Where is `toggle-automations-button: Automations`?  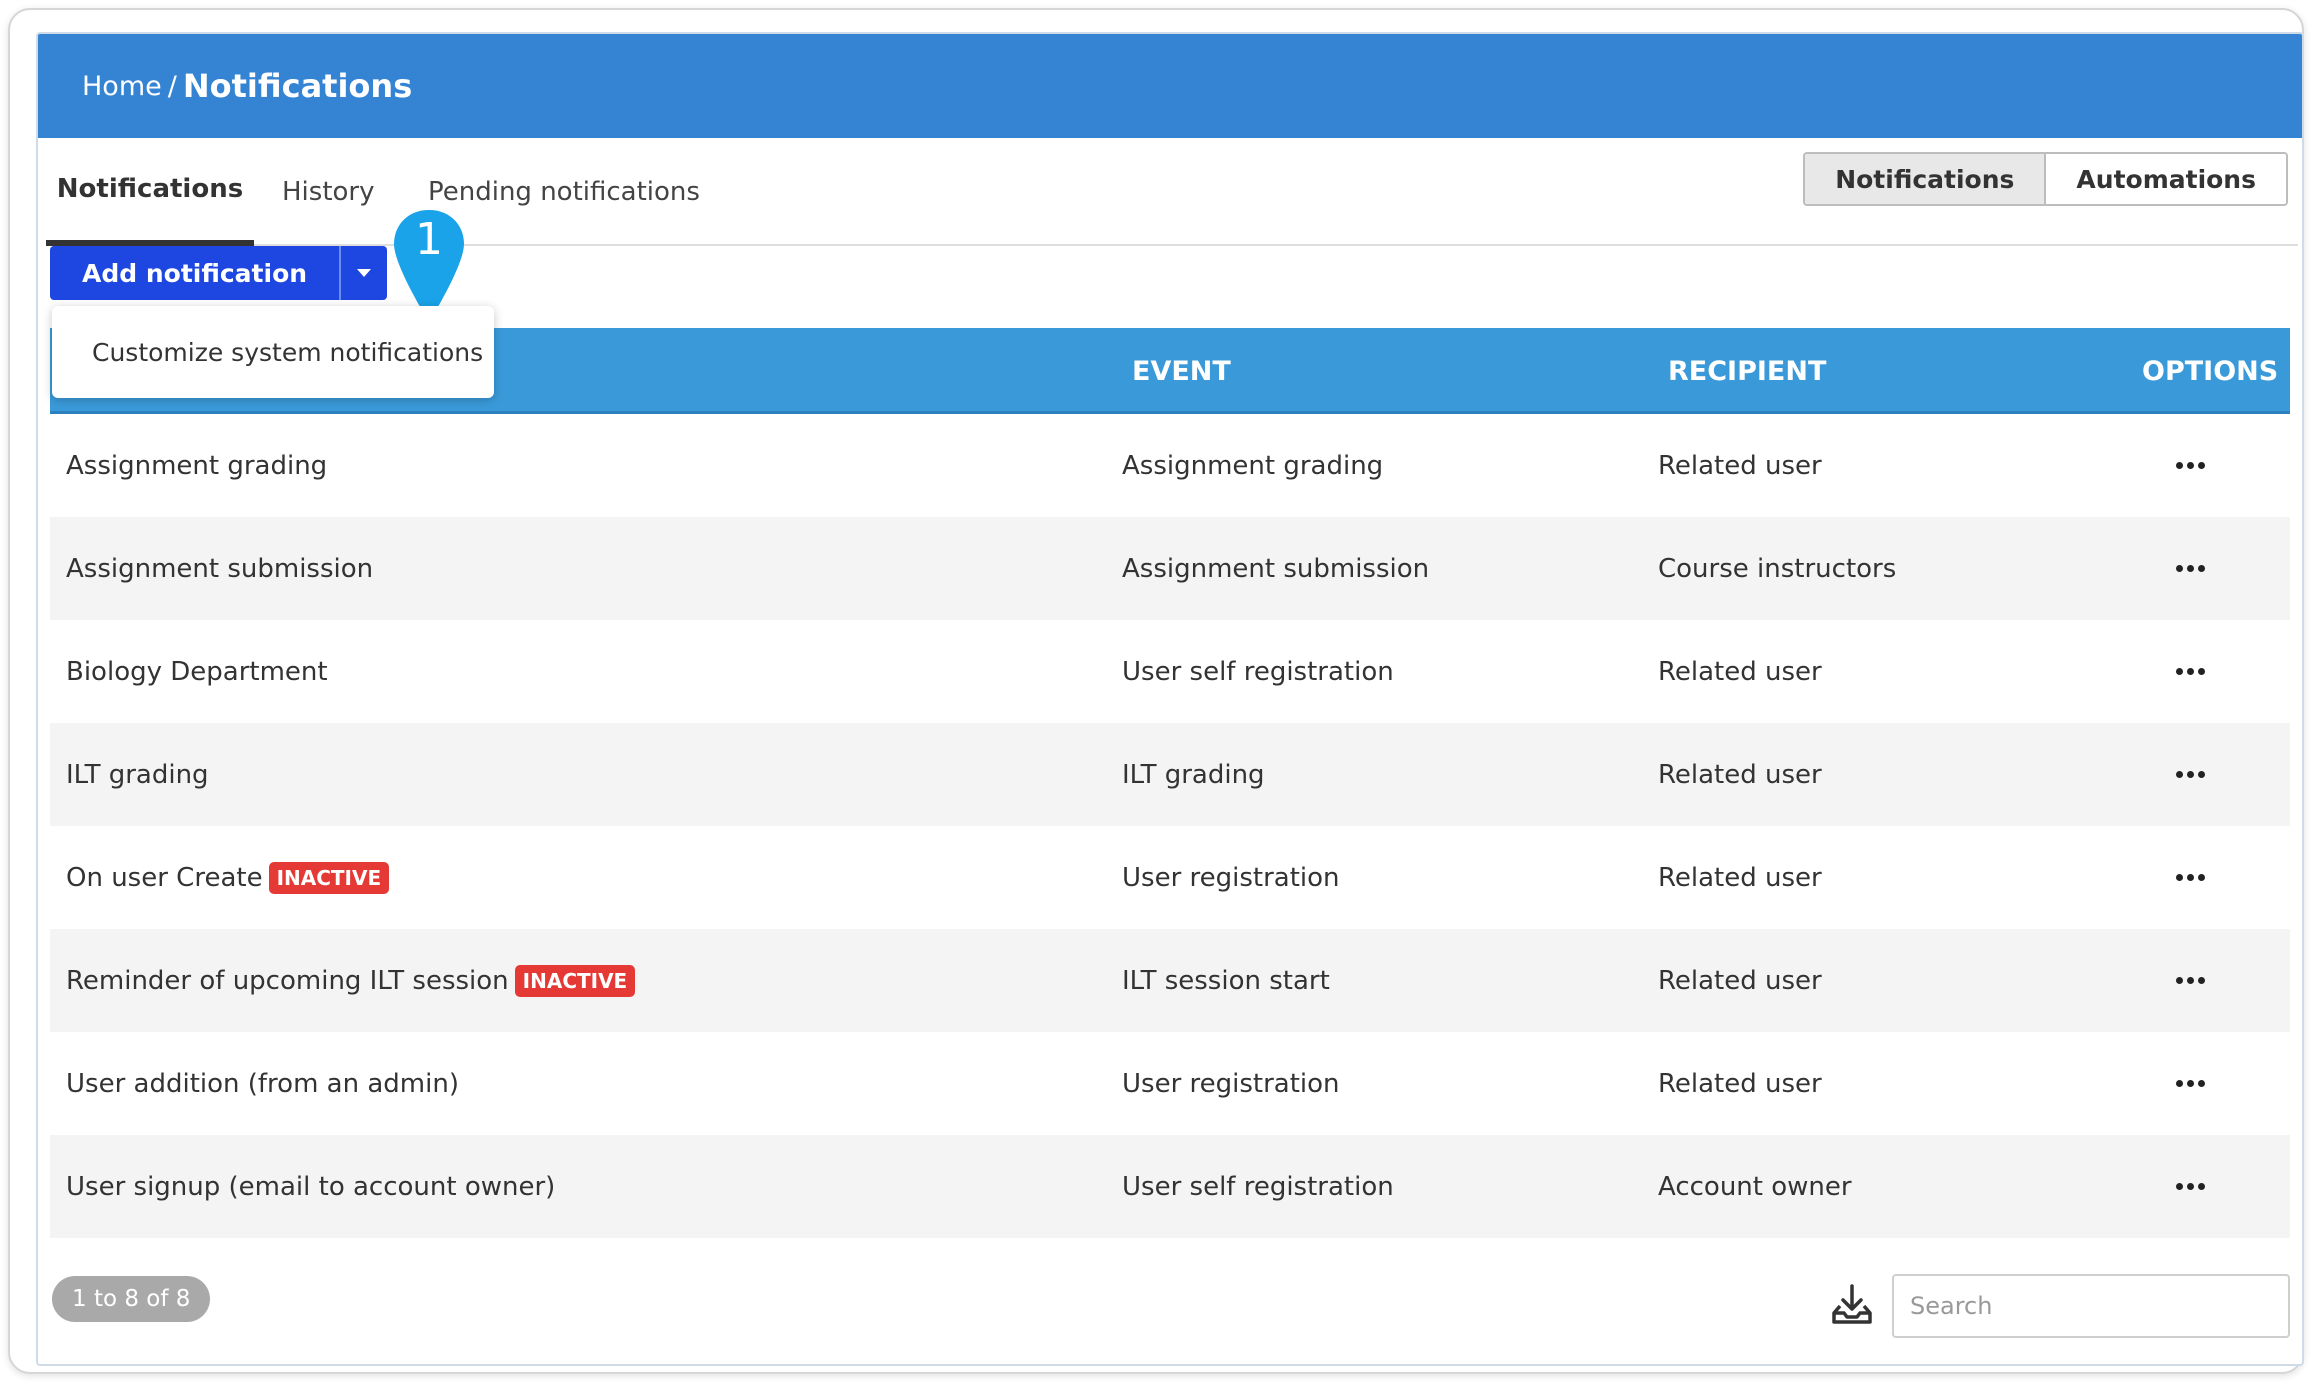
toggle-automations-button: Automations is located at coordinates (2166, 179).